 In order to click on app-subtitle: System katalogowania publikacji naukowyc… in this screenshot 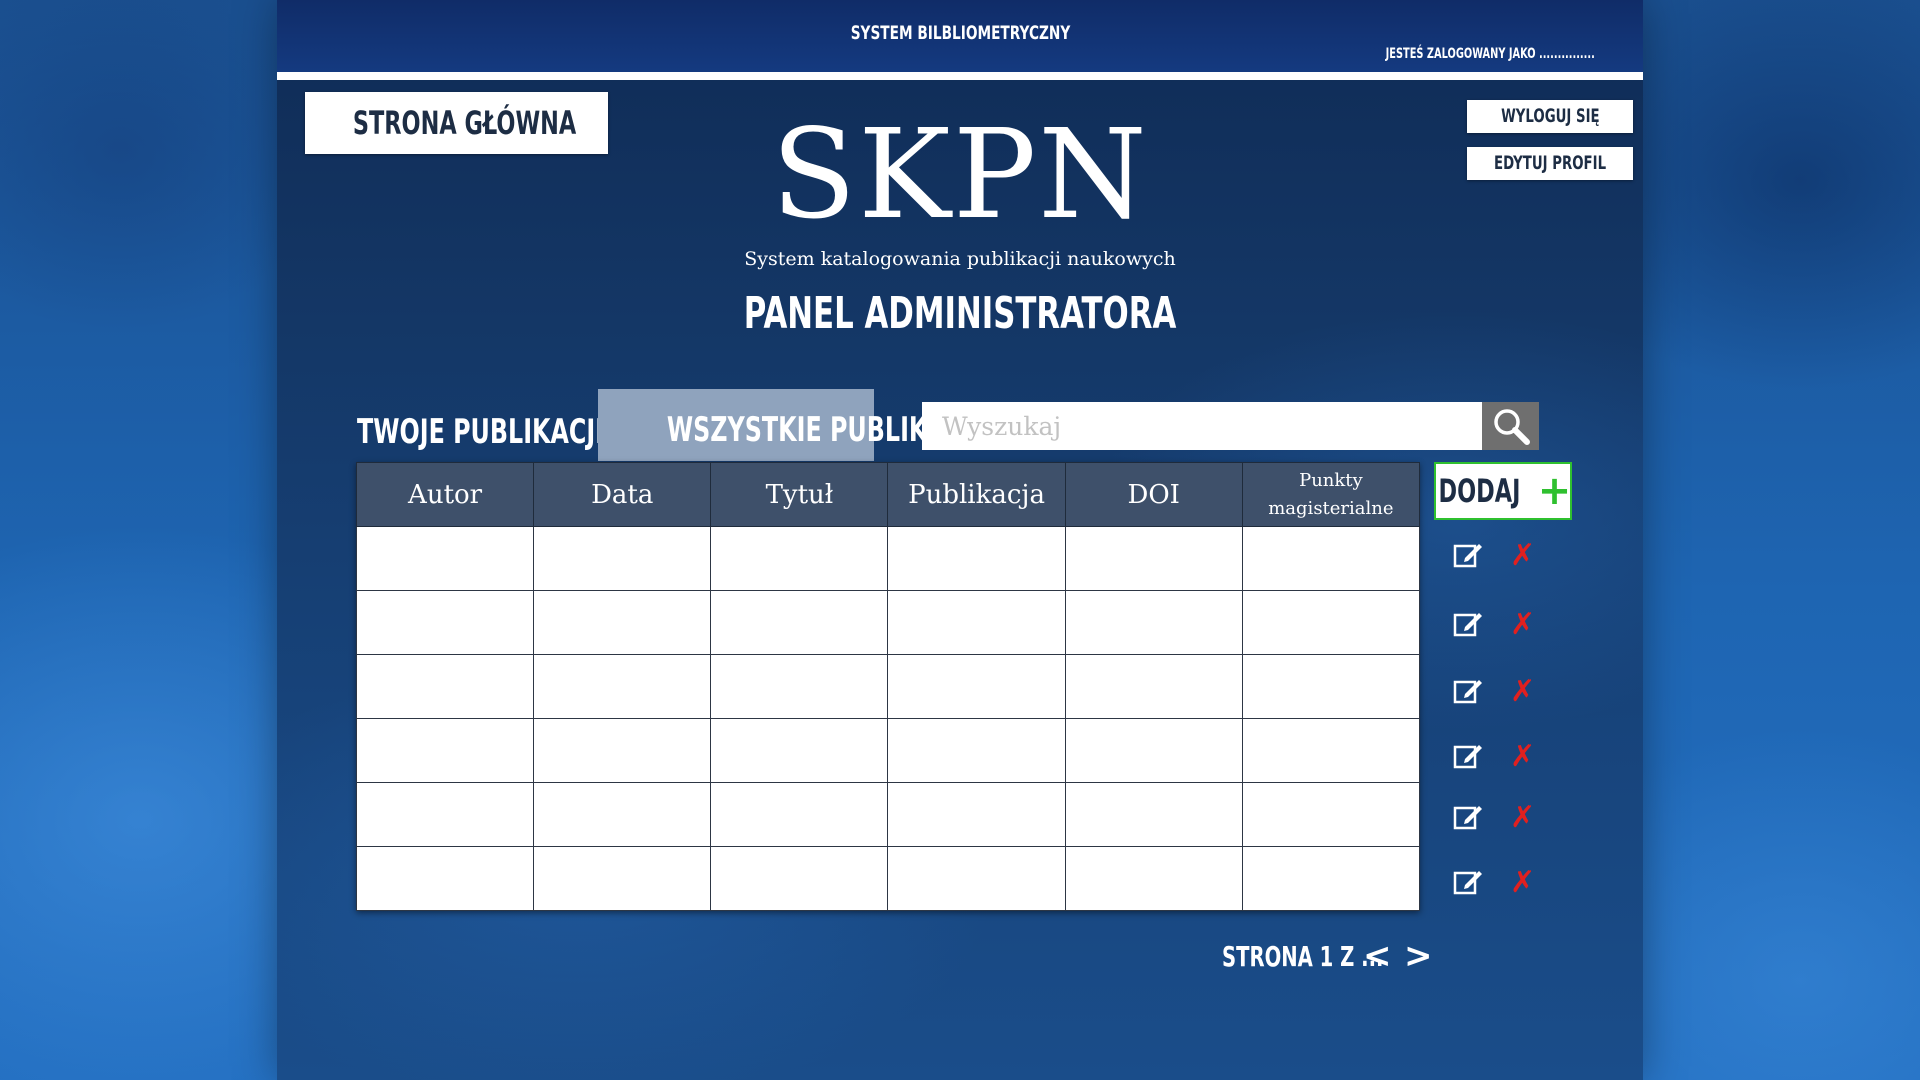, I will do `click(960, 259)`.